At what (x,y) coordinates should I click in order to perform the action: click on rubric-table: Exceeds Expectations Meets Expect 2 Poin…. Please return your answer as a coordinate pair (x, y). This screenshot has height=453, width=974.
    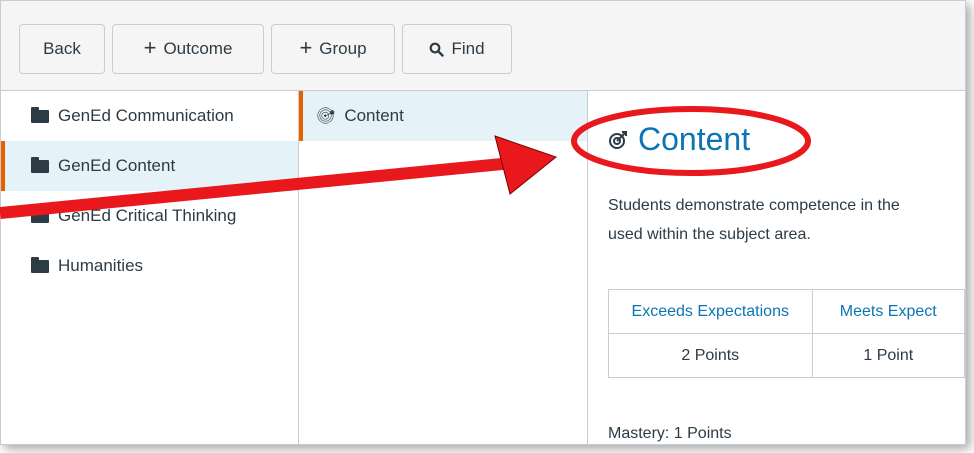
    Looking at the image, I should click on (786, 333).